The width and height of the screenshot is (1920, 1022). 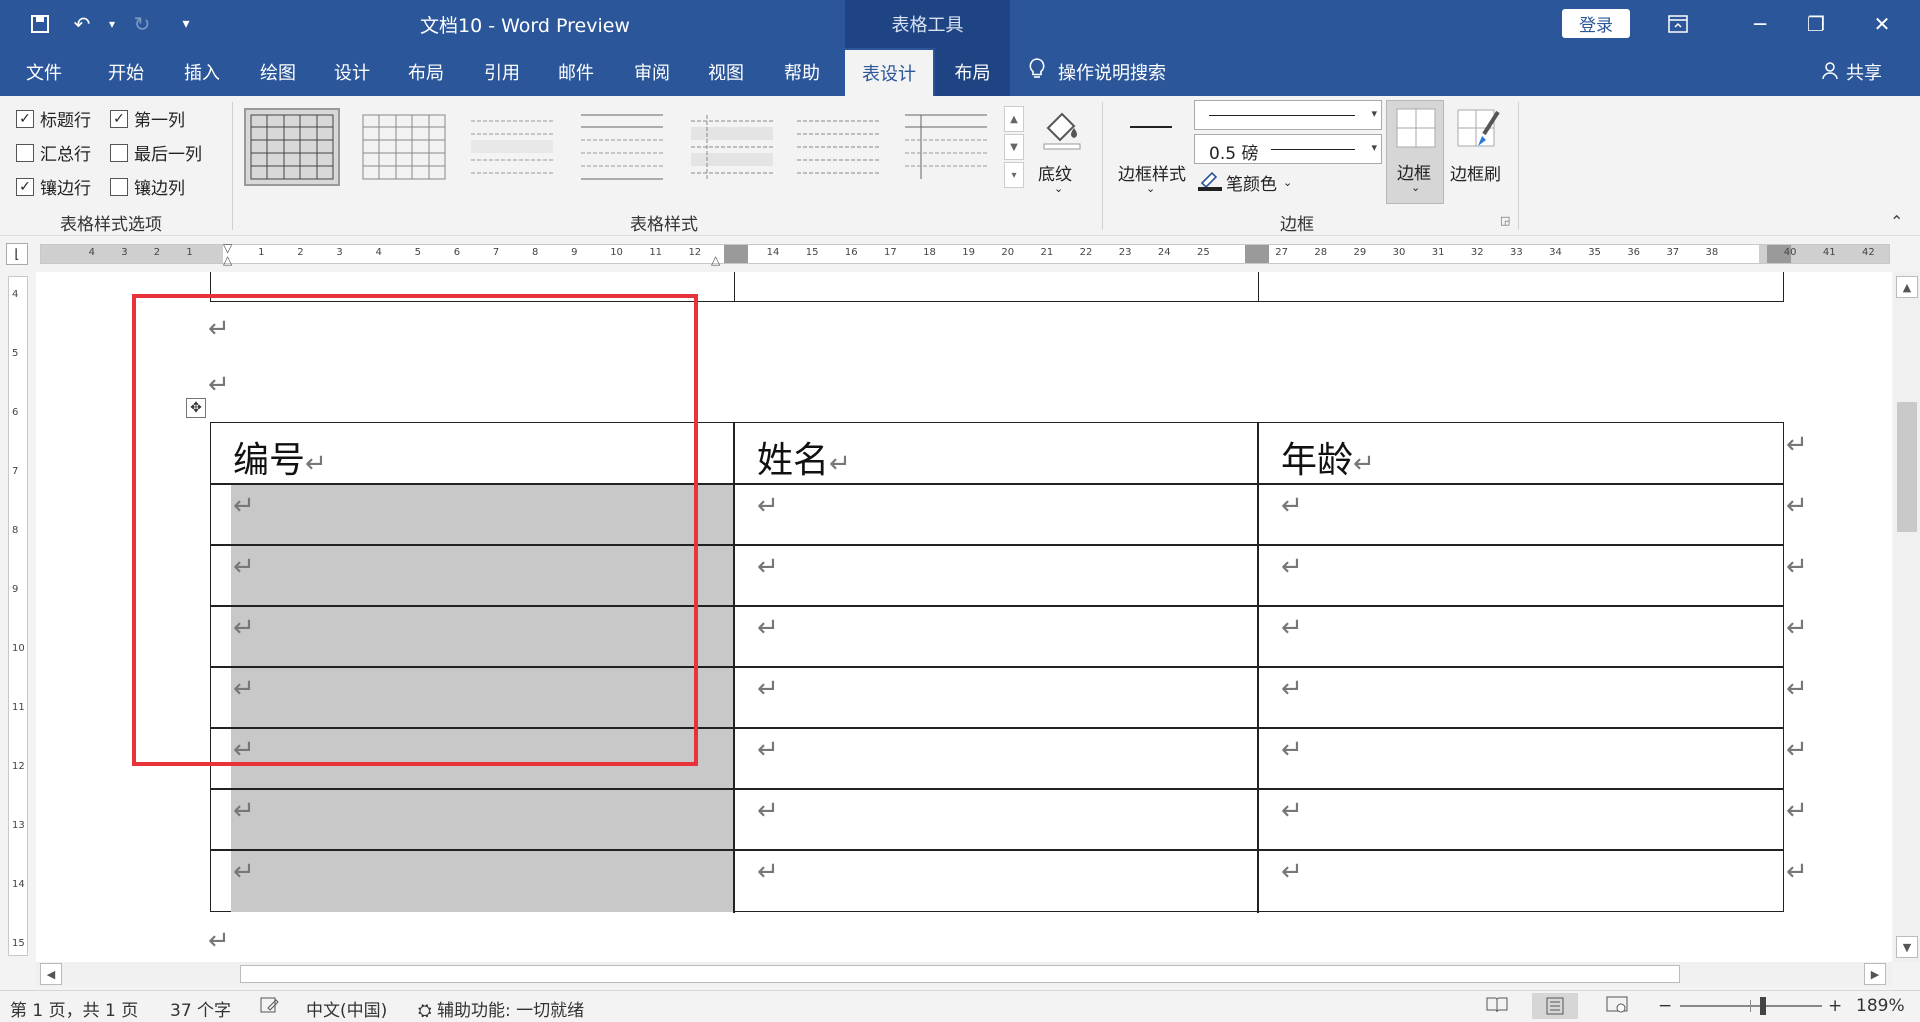 I want to click on tab-help: 帮助, so click(x=802, y=72).